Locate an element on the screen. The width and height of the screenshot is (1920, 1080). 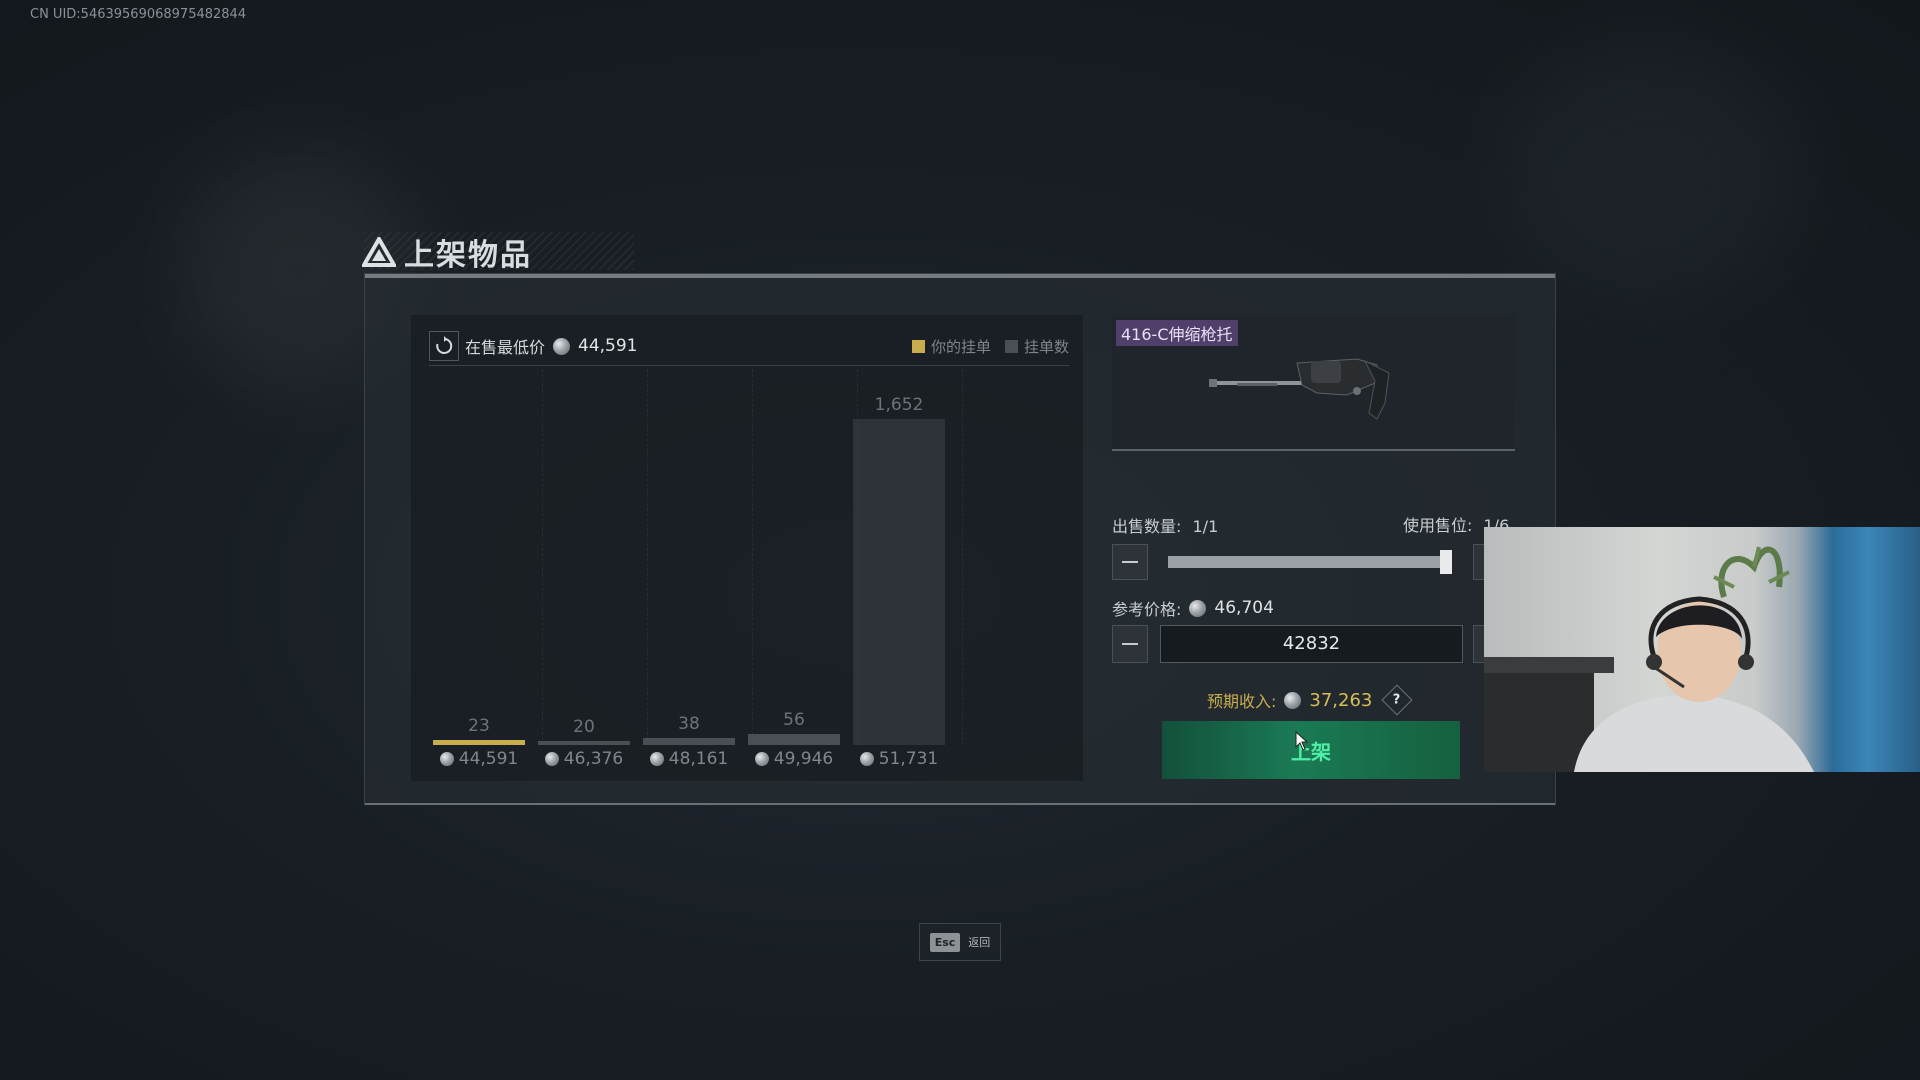
dialog-title: 上架物品 is located at coordinates (468, 255).